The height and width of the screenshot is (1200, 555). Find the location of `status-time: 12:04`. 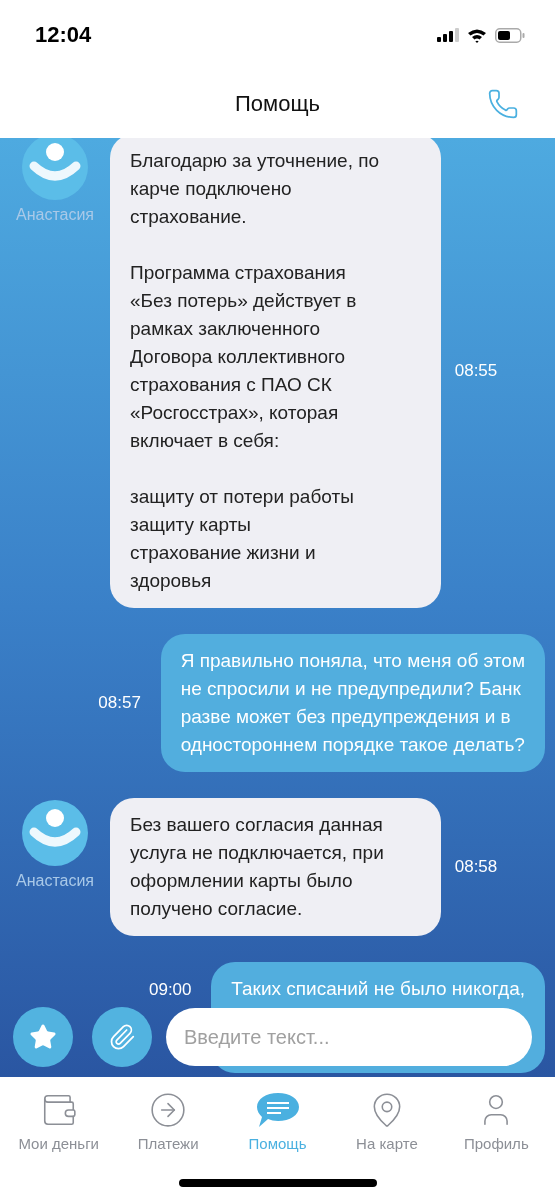

status-time: 12:04 is located at coordinates (63, 35).